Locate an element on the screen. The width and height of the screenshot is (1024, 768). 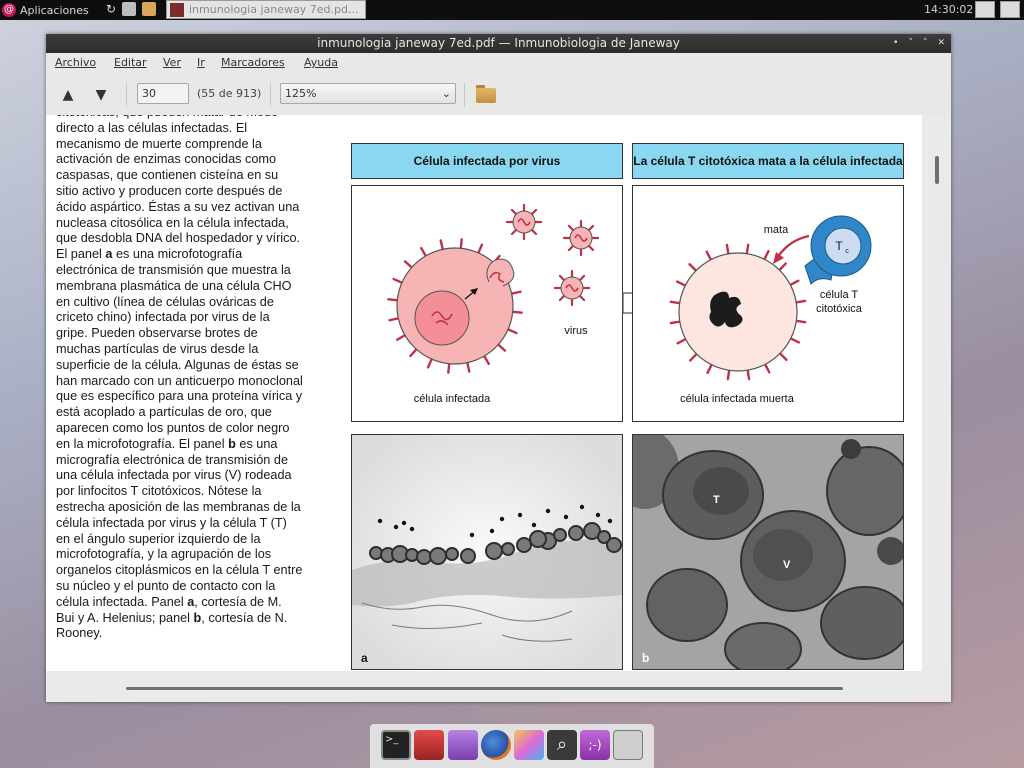
window-menu-button: • is located at coordinates (895, 43).